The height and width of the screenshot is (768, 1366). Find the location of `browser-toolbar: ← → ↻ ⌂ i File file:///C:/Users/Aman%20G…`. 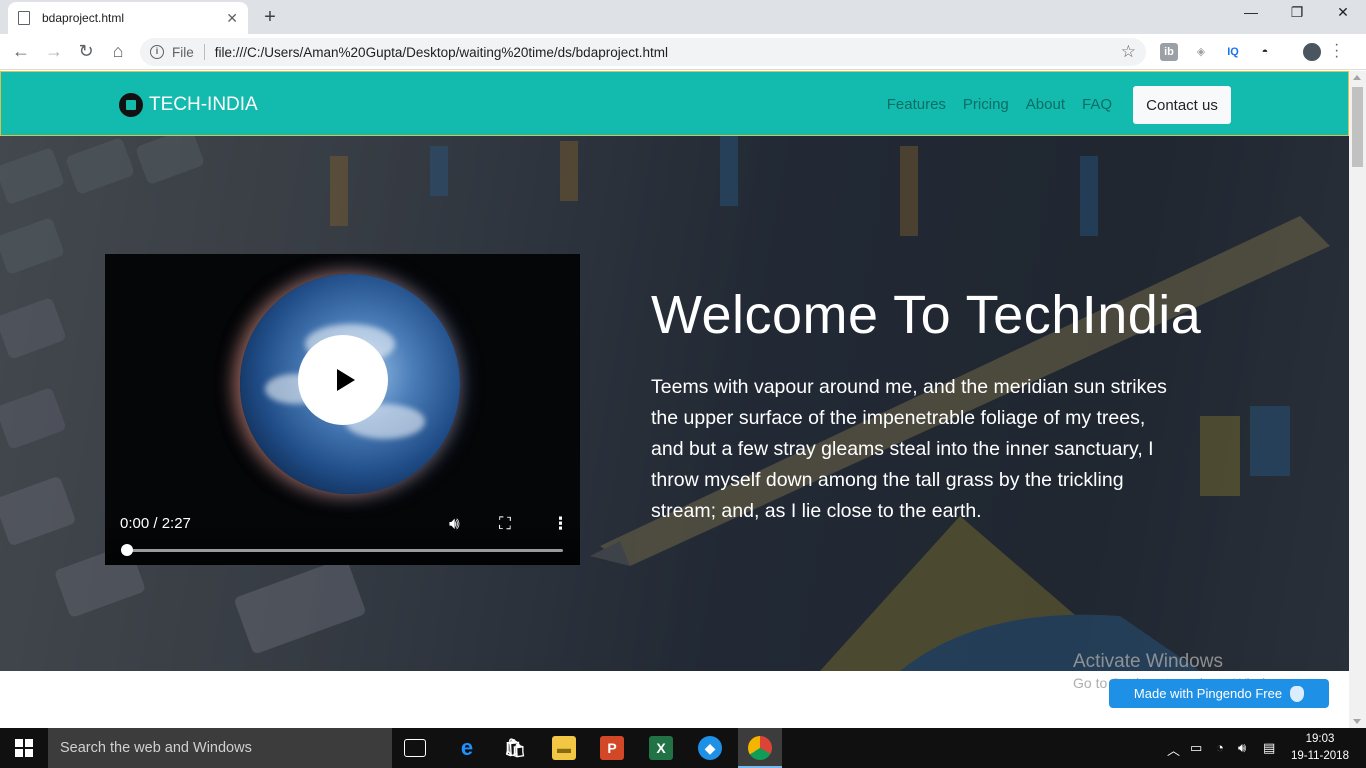

browser-toolbar: ← → ↻ ⌂ i File file:///C:/Users/Aman%20G… is located at coordinates (683, 52).